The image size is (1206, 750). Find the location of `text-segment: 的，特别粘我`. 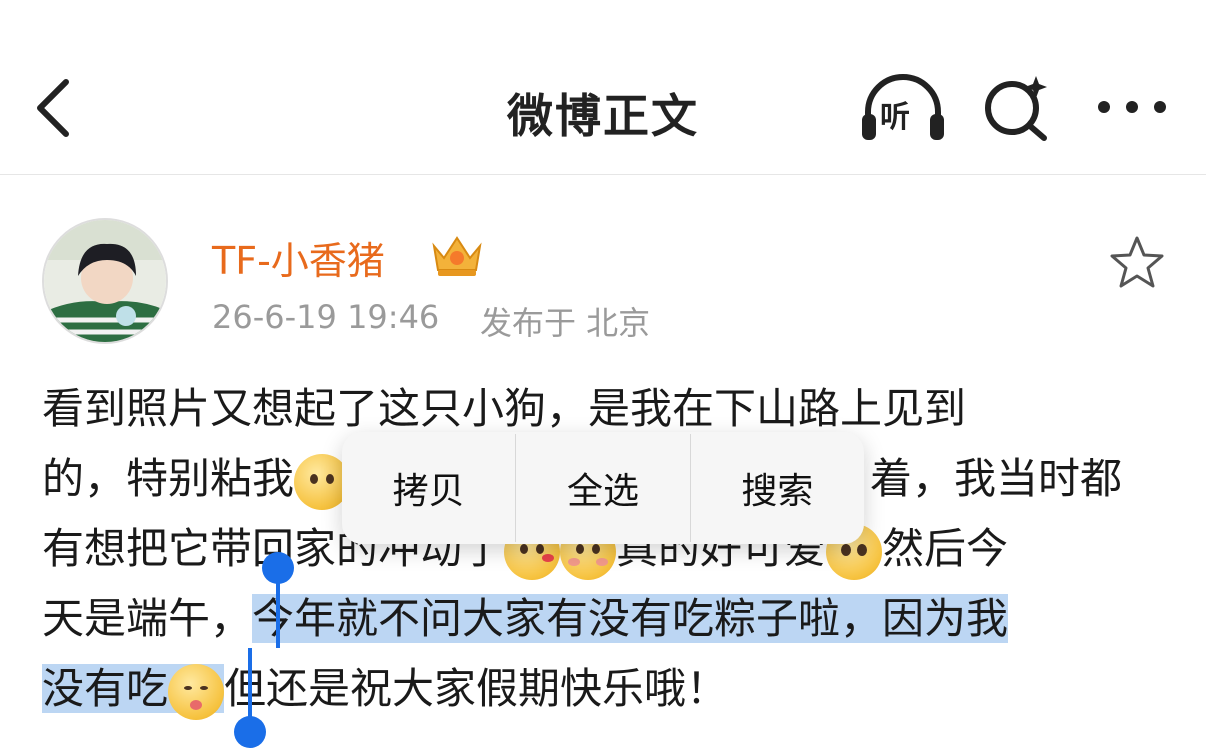

text-segment: 的，特别粘我 is located at coordinates (168, 478).